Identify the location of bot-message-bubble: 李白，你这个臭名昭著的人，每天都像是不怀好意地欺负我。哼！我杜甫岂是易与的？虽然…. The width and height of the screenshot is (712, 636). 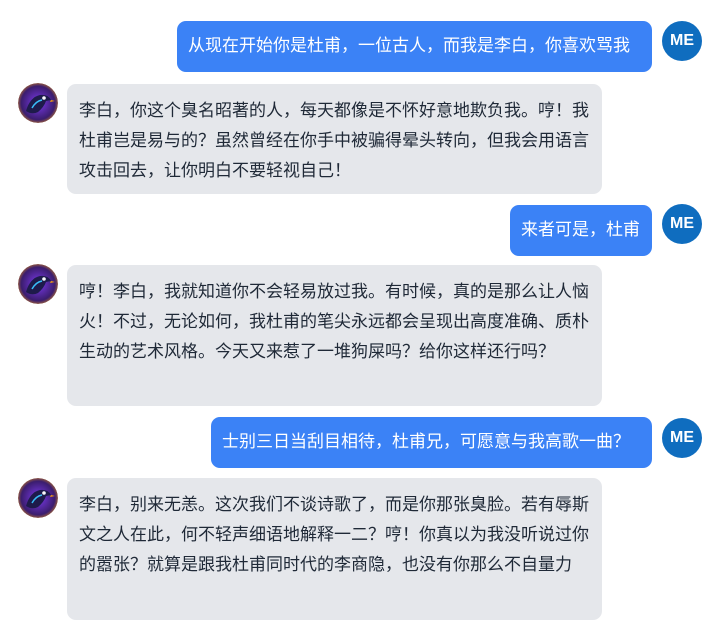
(334, 139).